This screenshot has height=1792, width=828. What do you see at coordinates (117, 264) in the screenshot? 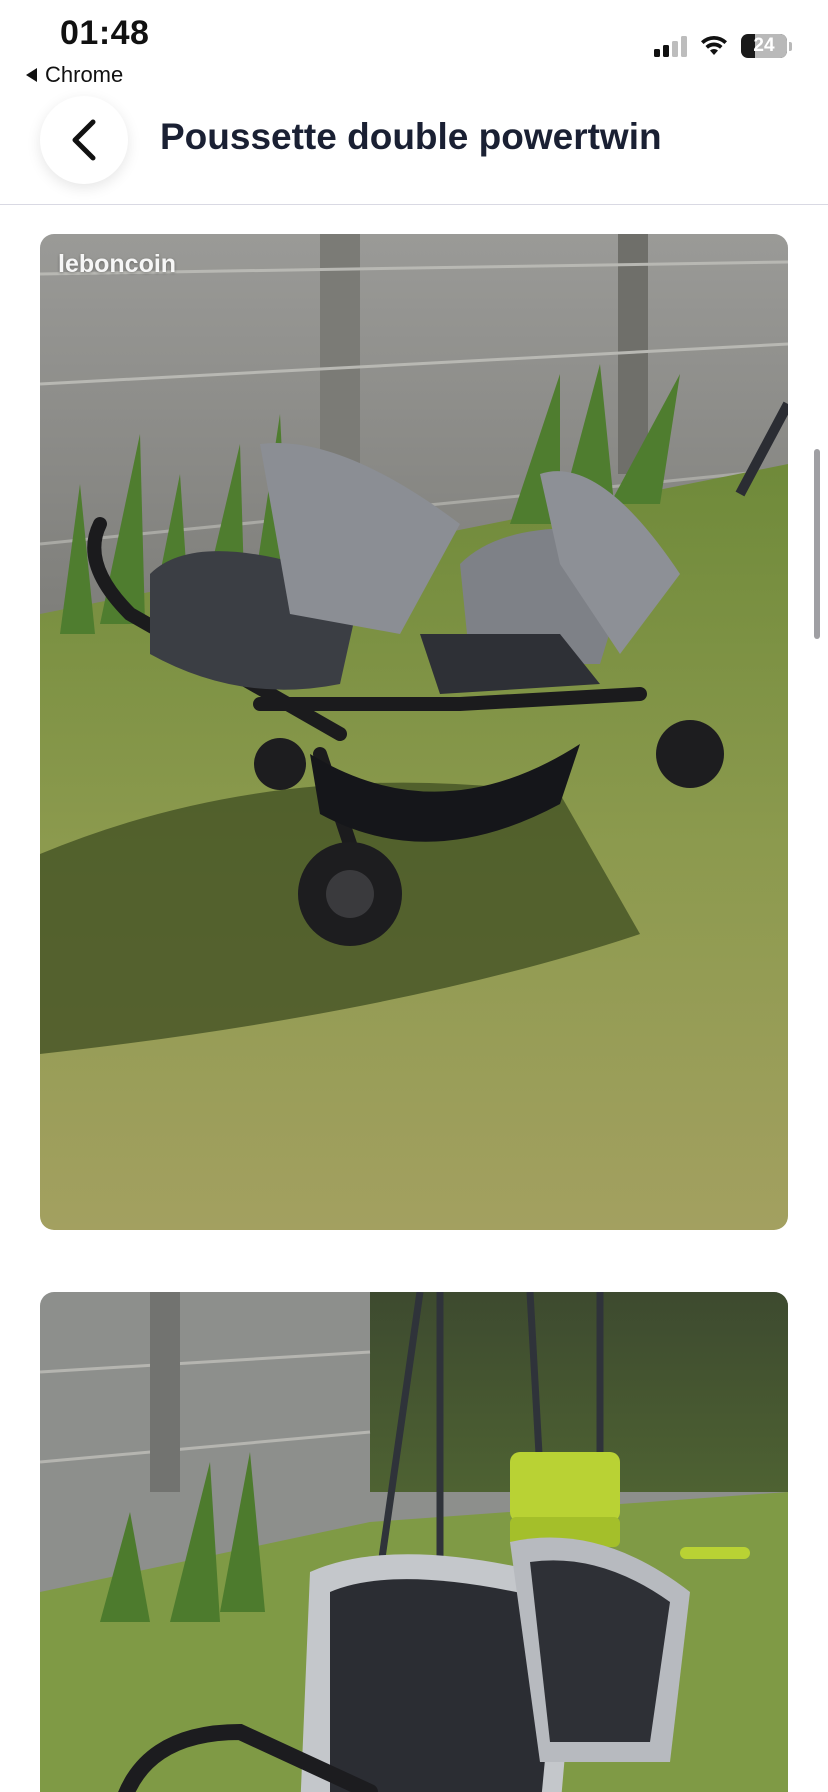
I see `leboncoin-watermark: leboncoin` at bounding box center [117, 264].